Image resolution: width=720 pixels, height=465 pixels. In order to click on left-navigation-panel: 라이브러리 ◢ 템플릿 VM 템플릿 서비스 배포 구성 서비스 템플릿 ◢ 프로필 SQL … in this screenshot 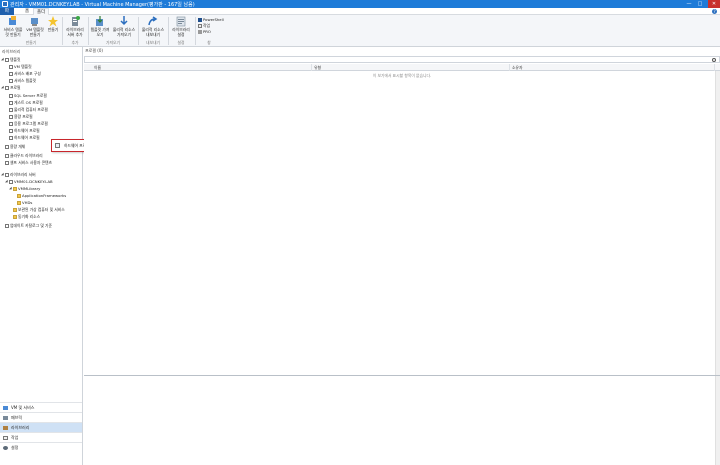, I will do `click(41, 256)`.